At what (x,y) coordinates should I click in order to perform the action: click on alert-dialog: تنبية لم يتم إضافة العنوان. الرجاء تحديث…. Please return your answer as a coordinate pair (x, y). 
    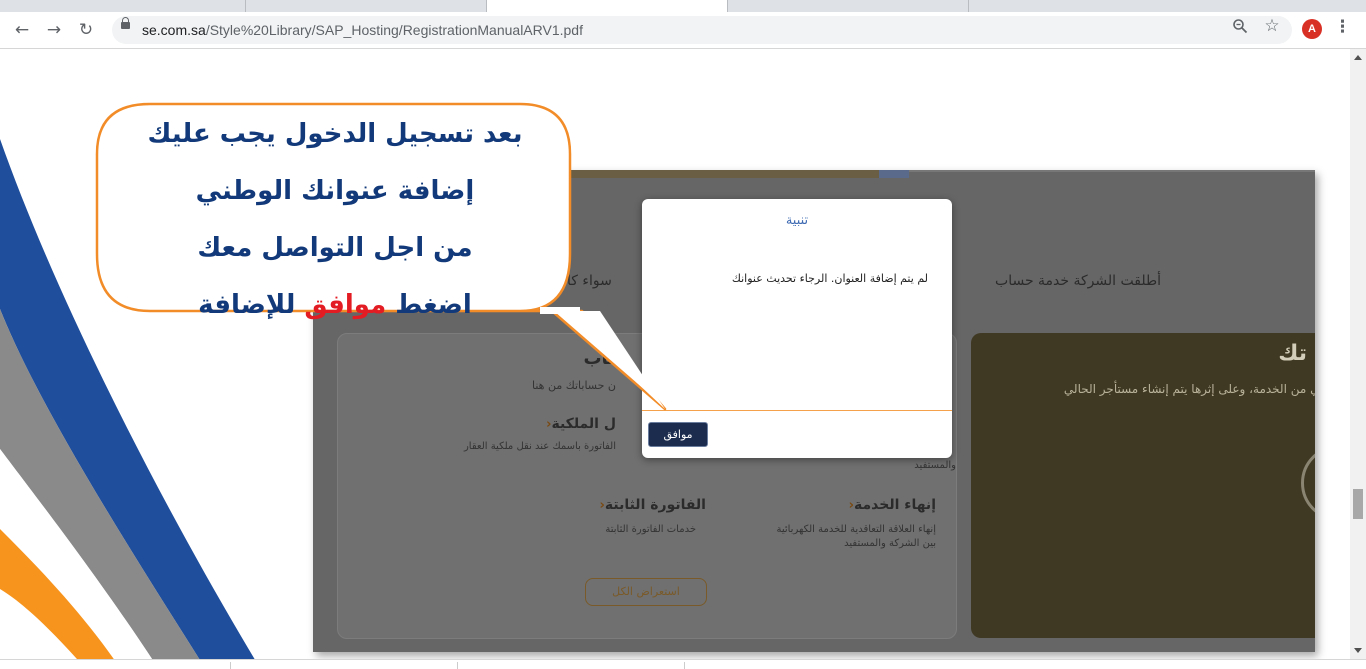
    Looking at the image, I should click on (797, 328).